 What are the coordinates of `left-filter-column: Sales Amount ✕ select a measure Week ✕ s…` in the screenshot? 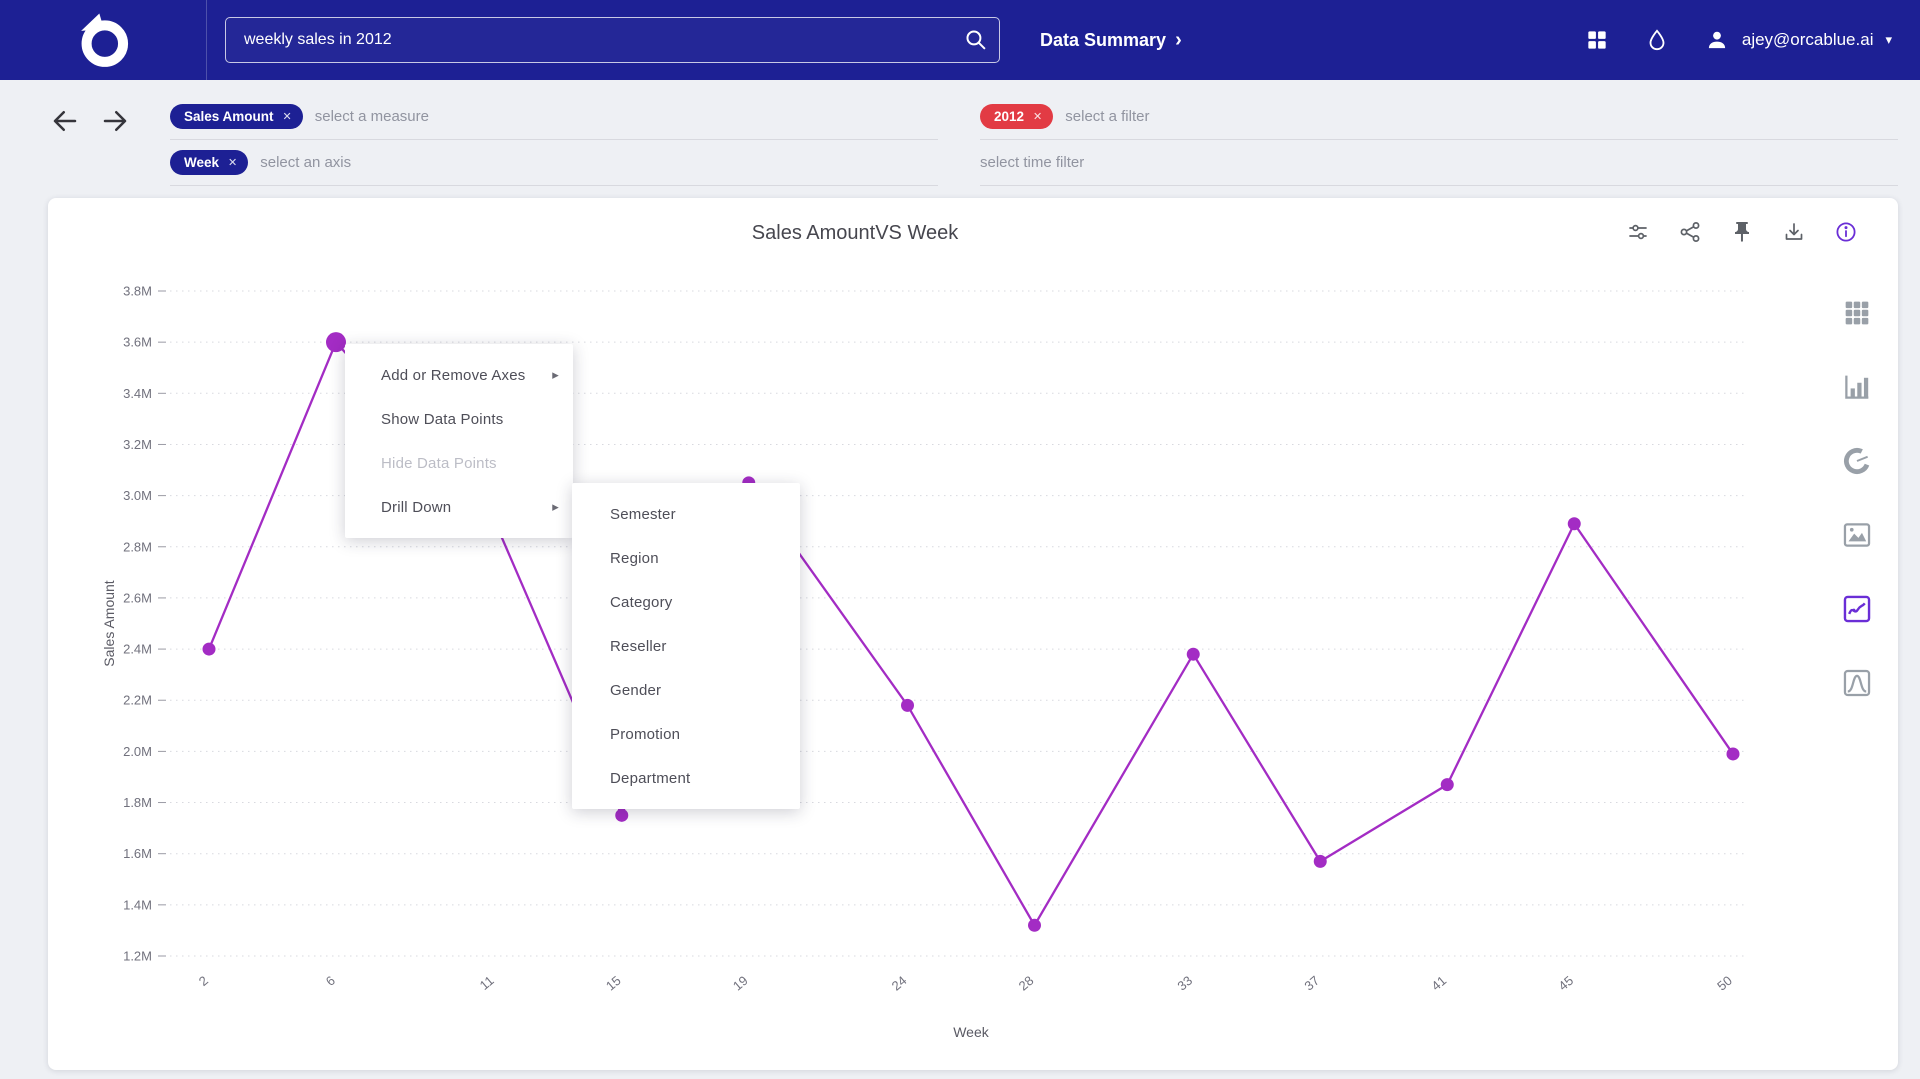 It's located at (554, 140).